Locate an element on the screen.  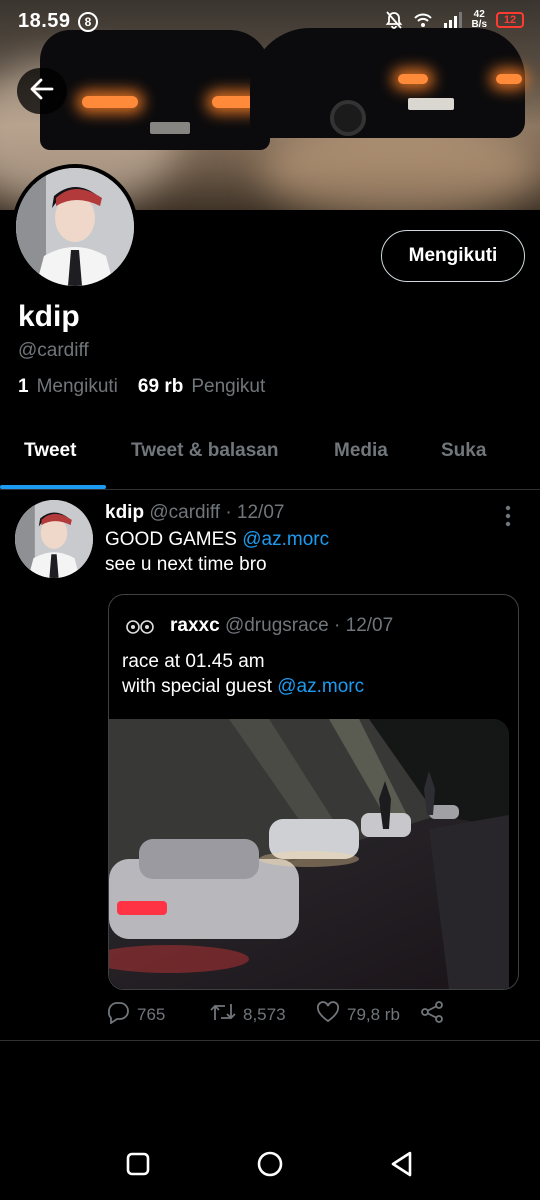
tweet-text-line-2: see u next time bro is located at coordinates (186, 564).